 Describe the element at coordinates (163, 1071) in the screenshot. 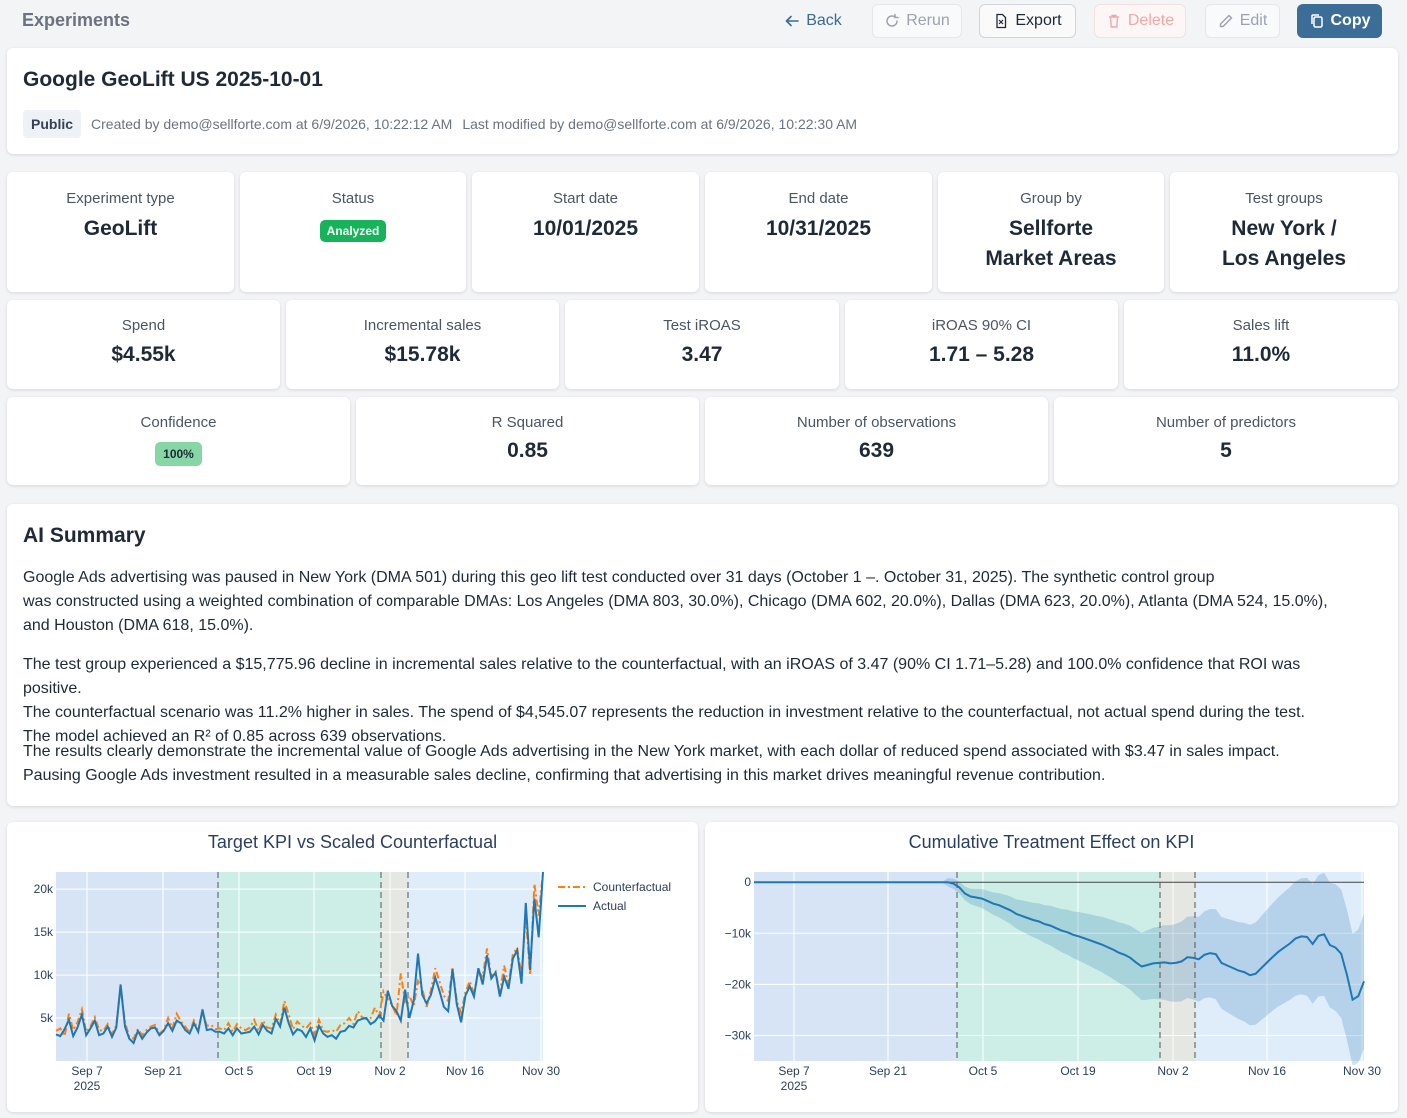

I see `x-tick-label: Sep 21` at that location.